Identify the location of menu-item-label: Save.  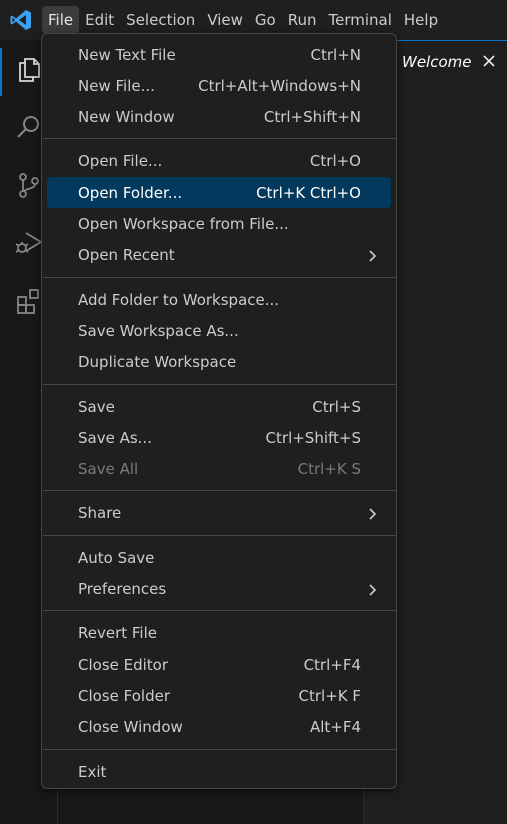
(96, 406).